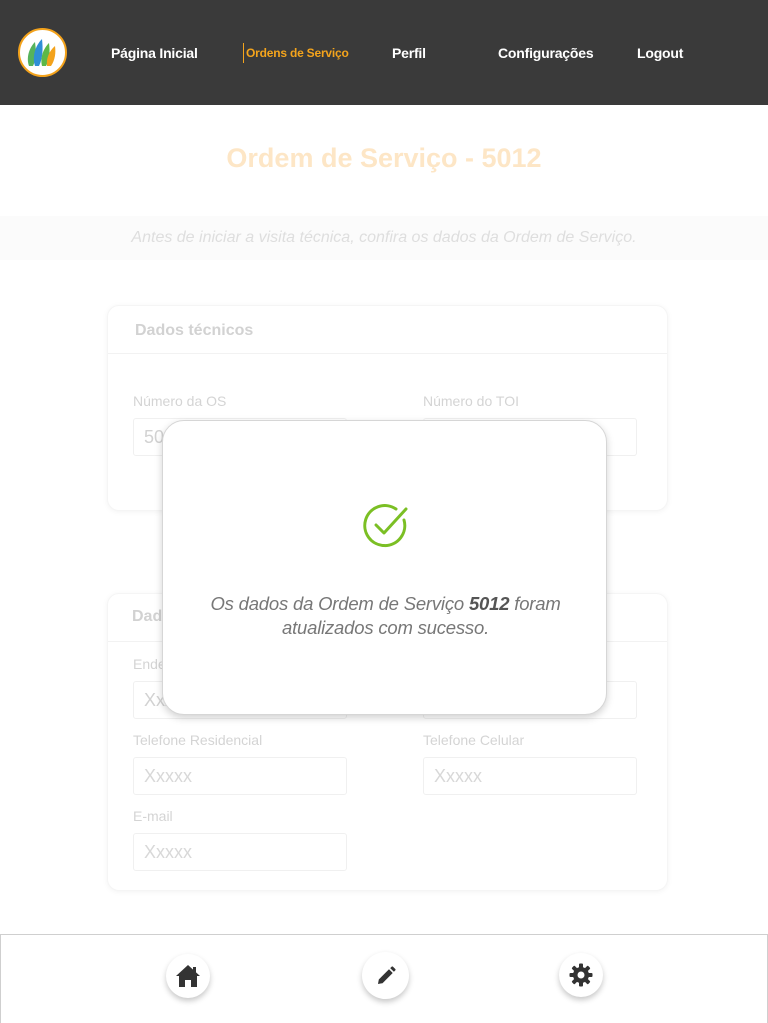  What do you see at coordinates (240, 776) in the screenshot?
I see `phone-residential-input` at bounding box center [240, 776].